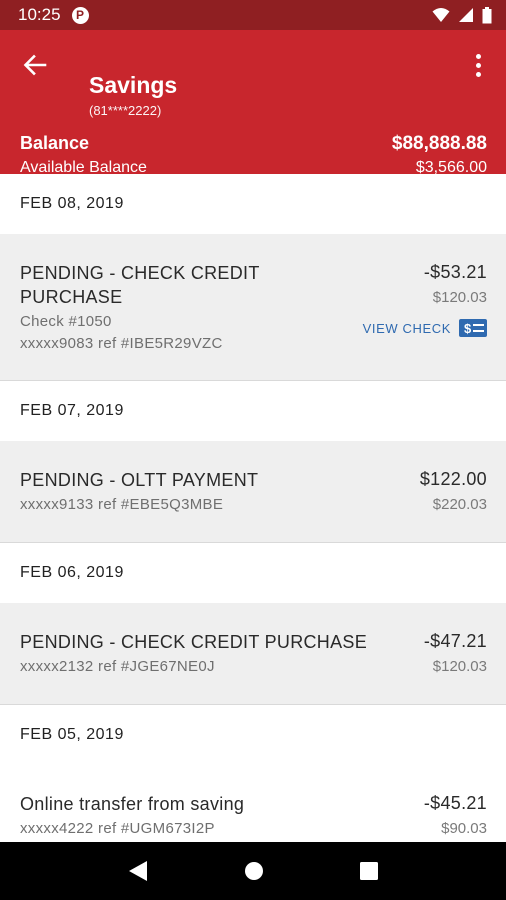 The image size is (506, 900). I want to click on check-number: Check #1050, so click(66, 321).